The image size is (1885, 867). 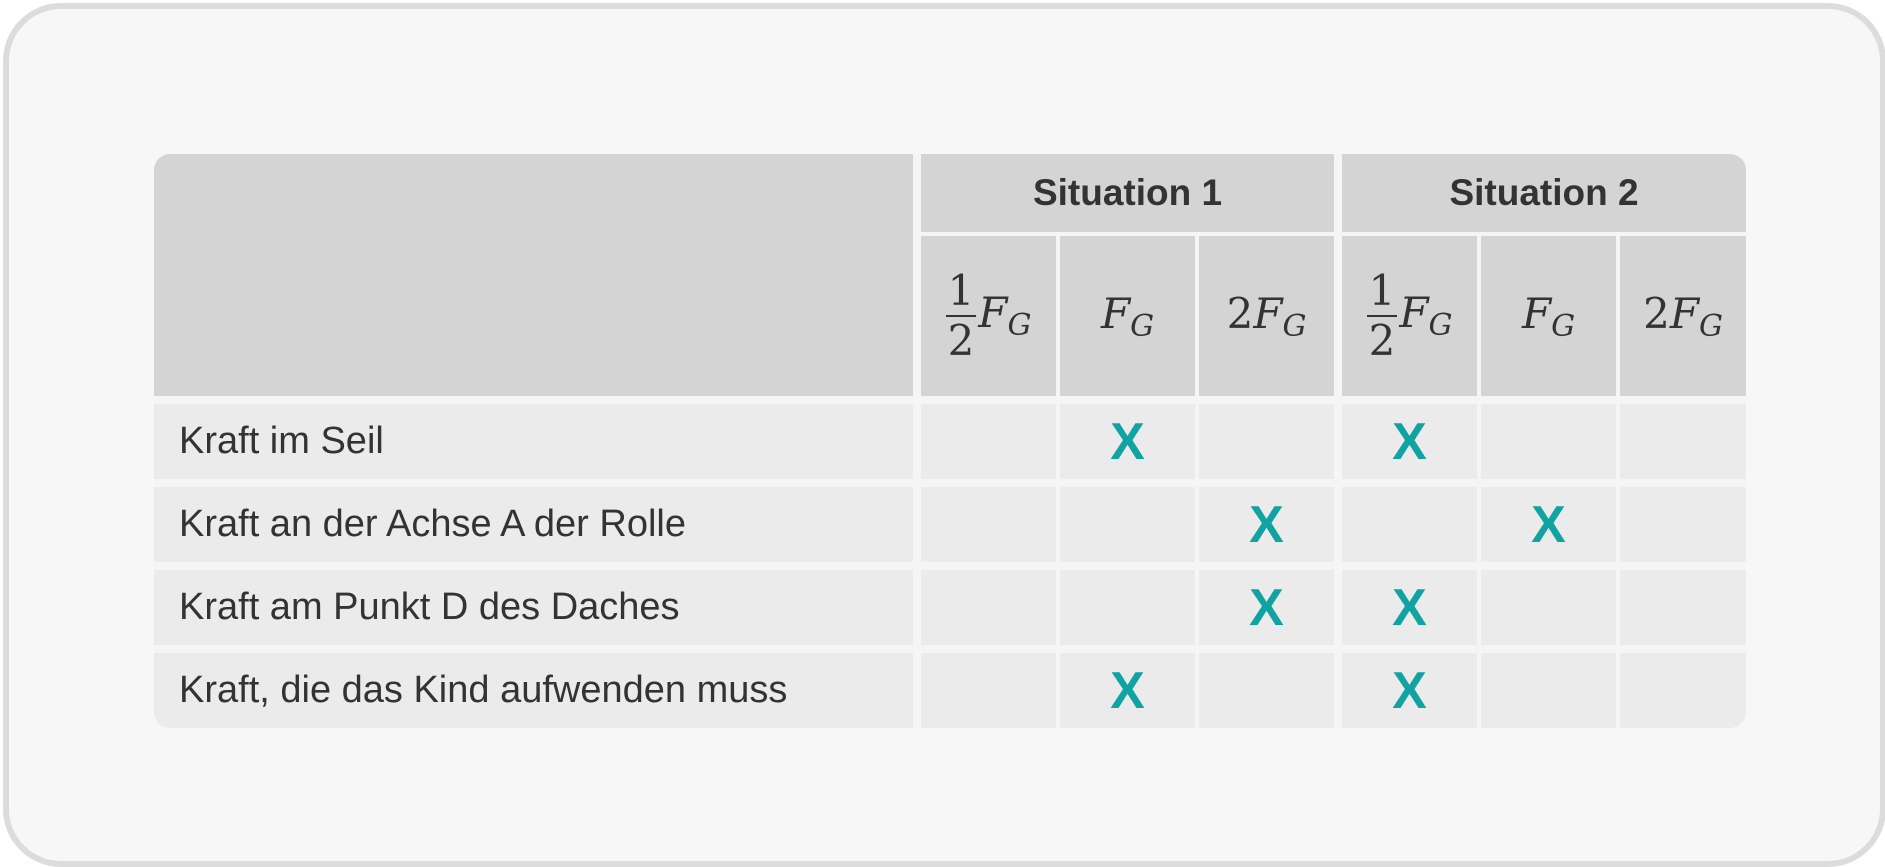 What do you see at coordinates (533, 275) in the screenshot?
I see `header-corner` at bounding box center [533, 275].